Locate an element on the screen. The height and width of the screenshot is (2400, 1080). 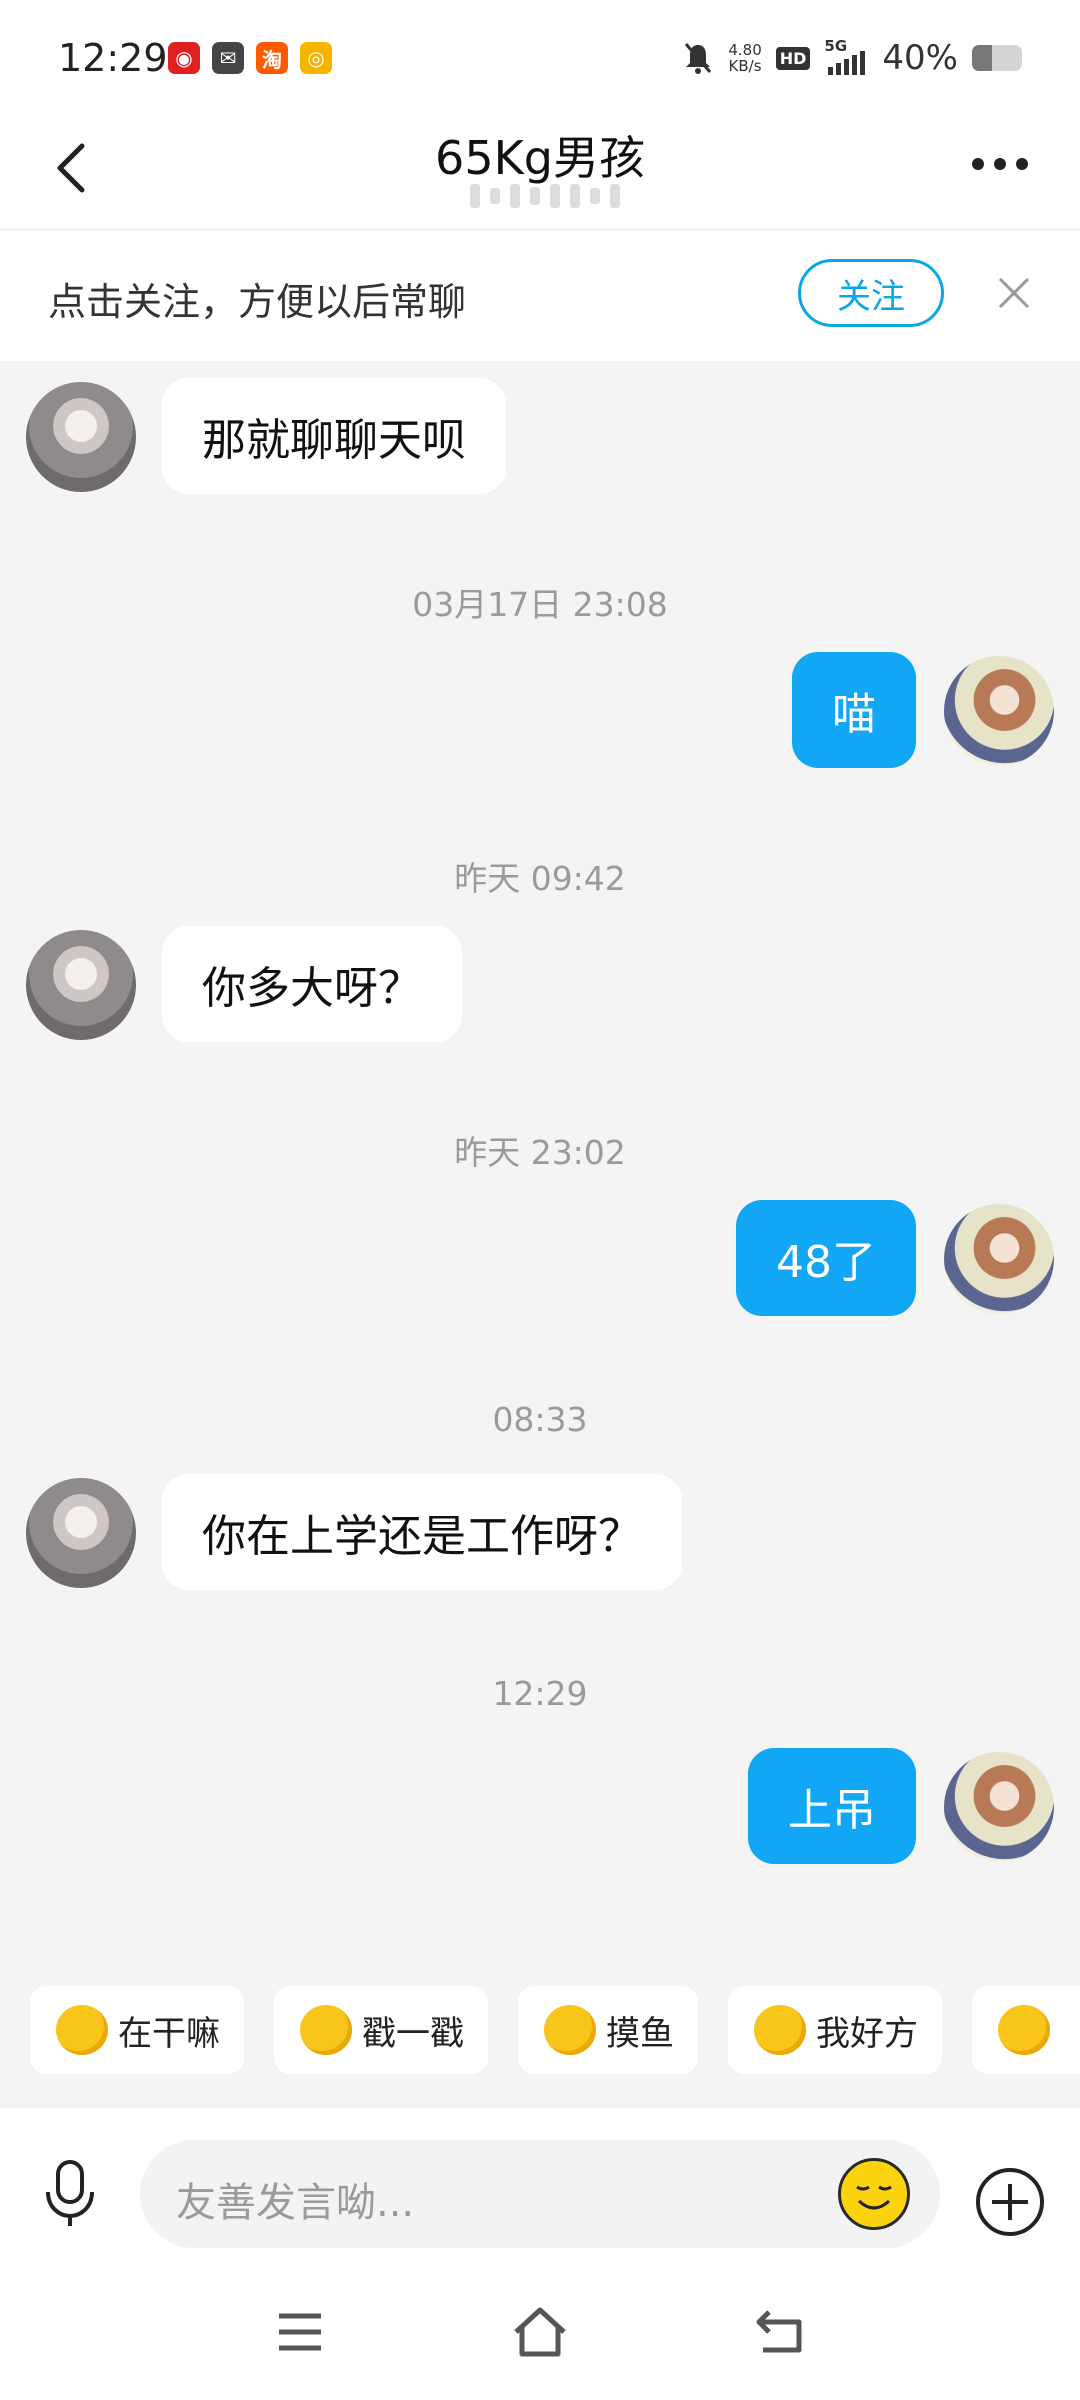
quick-action-label: 戳一戳 is located at coordinates (413, 2033).